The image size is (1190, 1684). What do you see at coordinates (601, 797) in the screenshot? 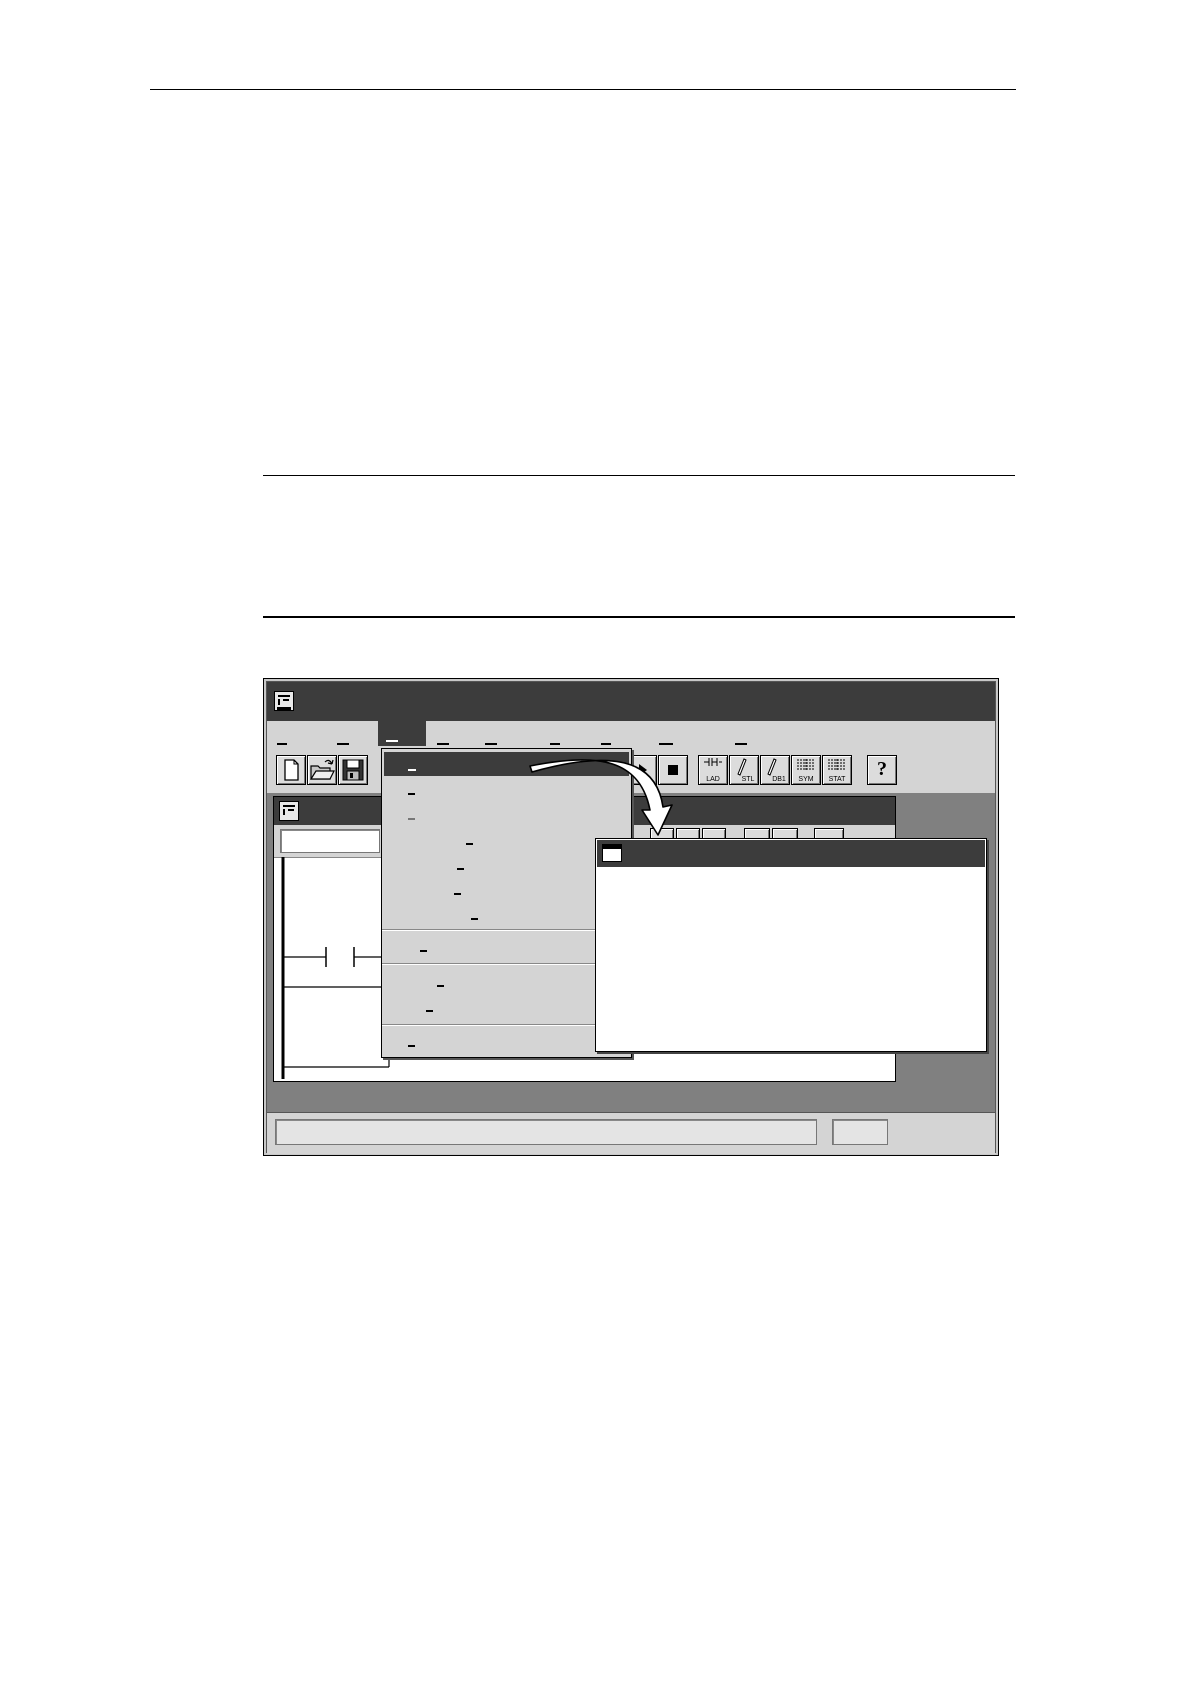
I see `curved-arrow-icon` at bounding box center [601, 797].